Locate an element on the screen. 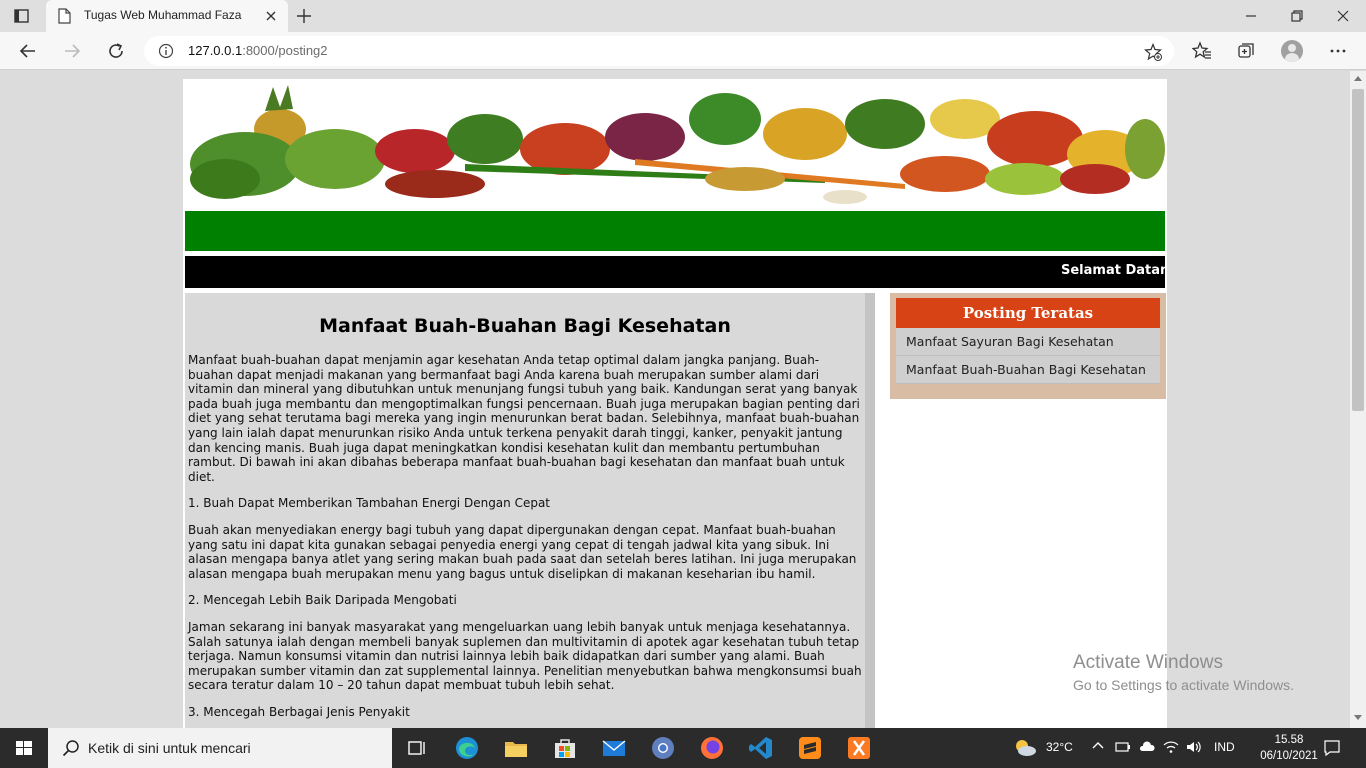  scroll-down-icon is located at coordinates (1358, 717).